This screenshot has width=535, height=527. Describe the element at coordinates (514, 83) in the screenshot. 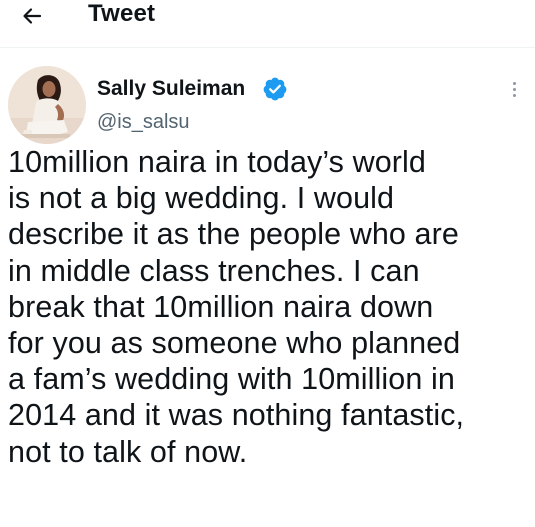

I see `more-vertical-icon` at that location.